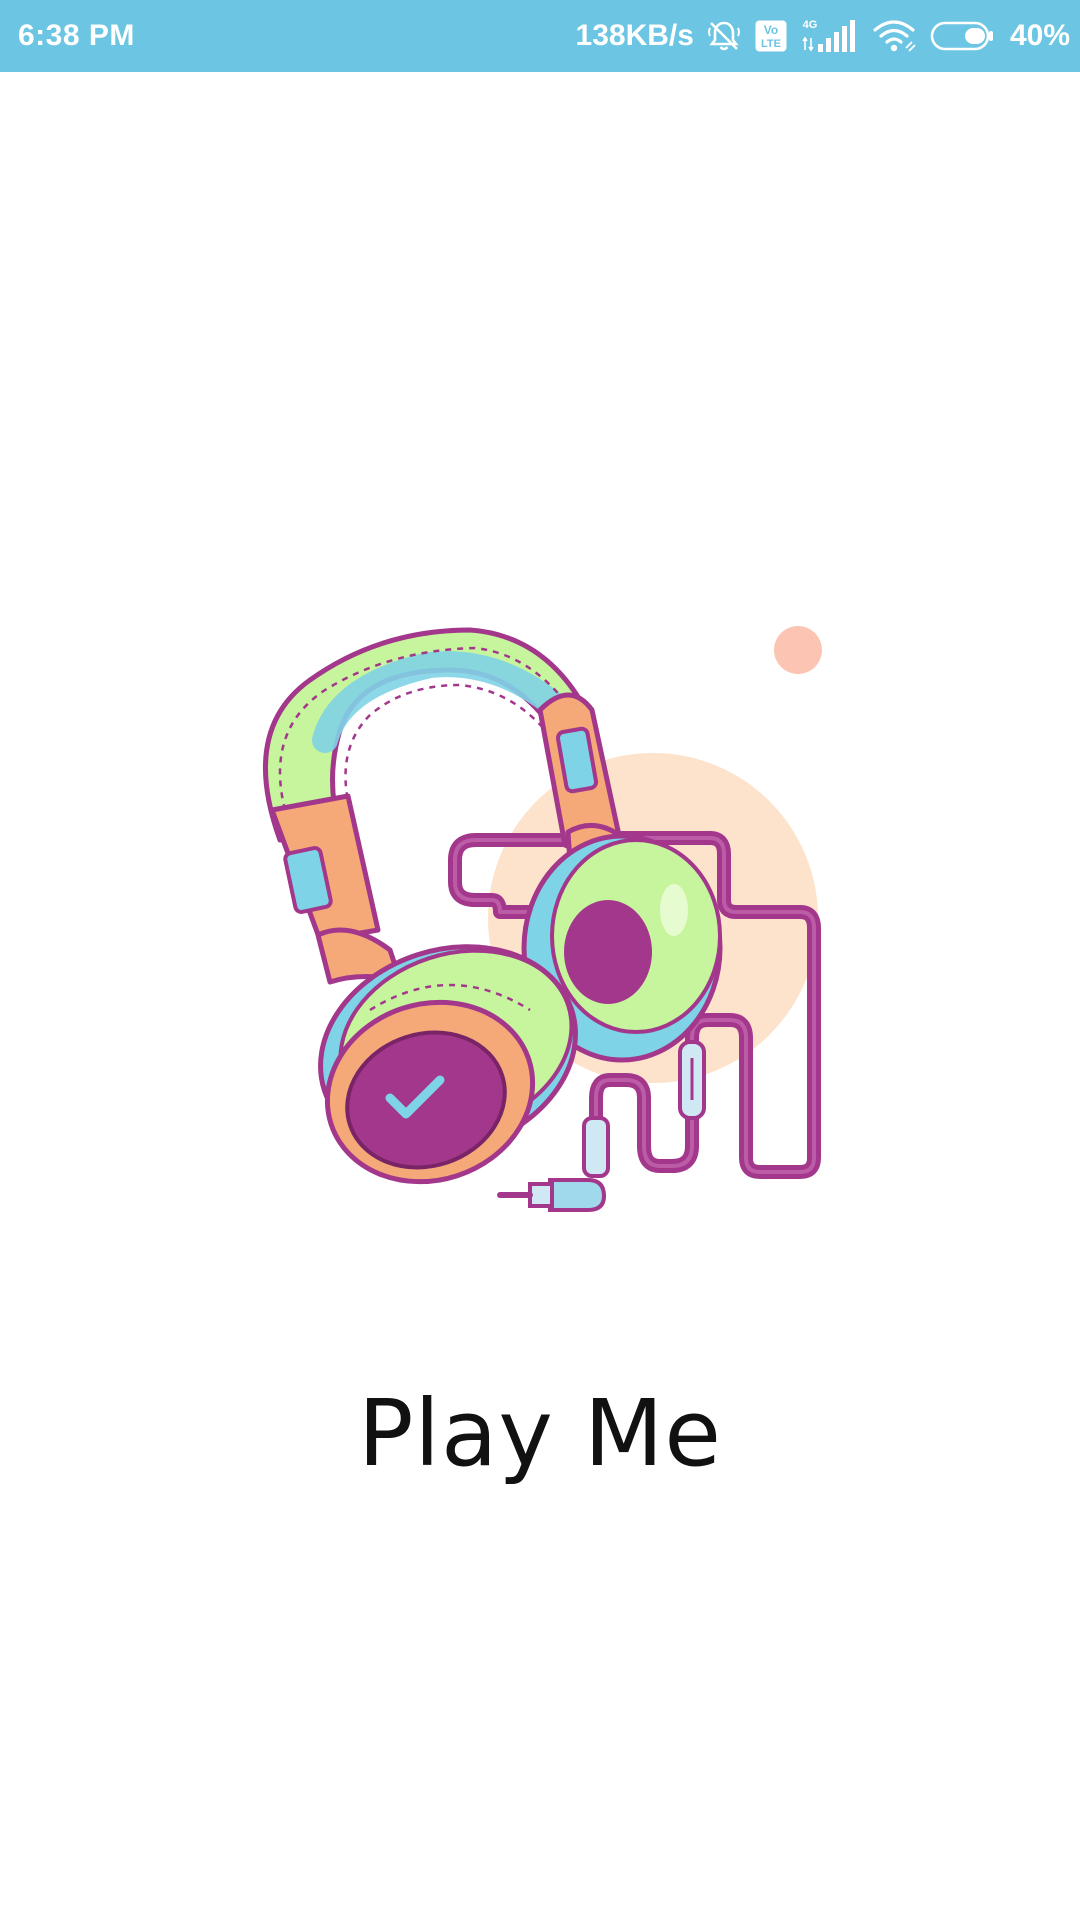 This screenshot has height=1920, width=1080. Describe the element at coordinates (810, 25) in the screenshot. I see `network-type: 4G` at that location.